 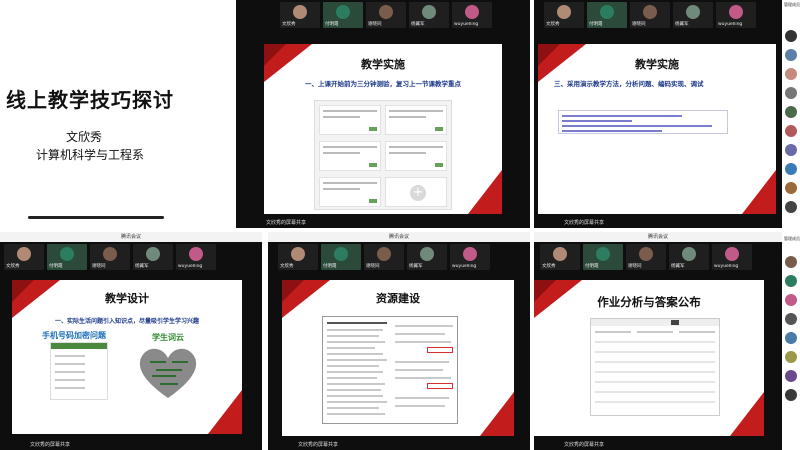 What do you see at coordinates (90, 100) in the screenshot?
I see `main-title: 线上教学技巧探讨` at bounding box center [90, 100].